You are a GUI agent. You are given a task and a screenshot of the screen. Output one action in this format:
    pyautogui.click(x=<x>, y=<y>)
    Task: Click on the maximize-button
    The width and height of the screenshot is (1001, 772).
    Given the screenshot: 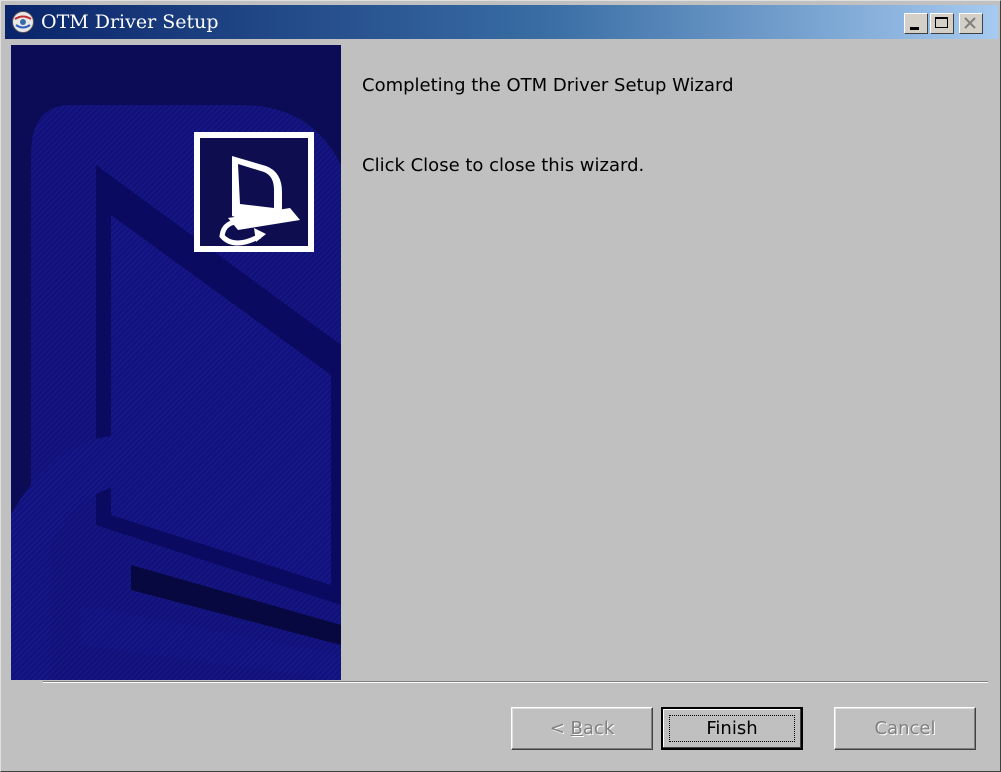 What is the action you would take?
    pyautogui.click(x=942, y=23)
    